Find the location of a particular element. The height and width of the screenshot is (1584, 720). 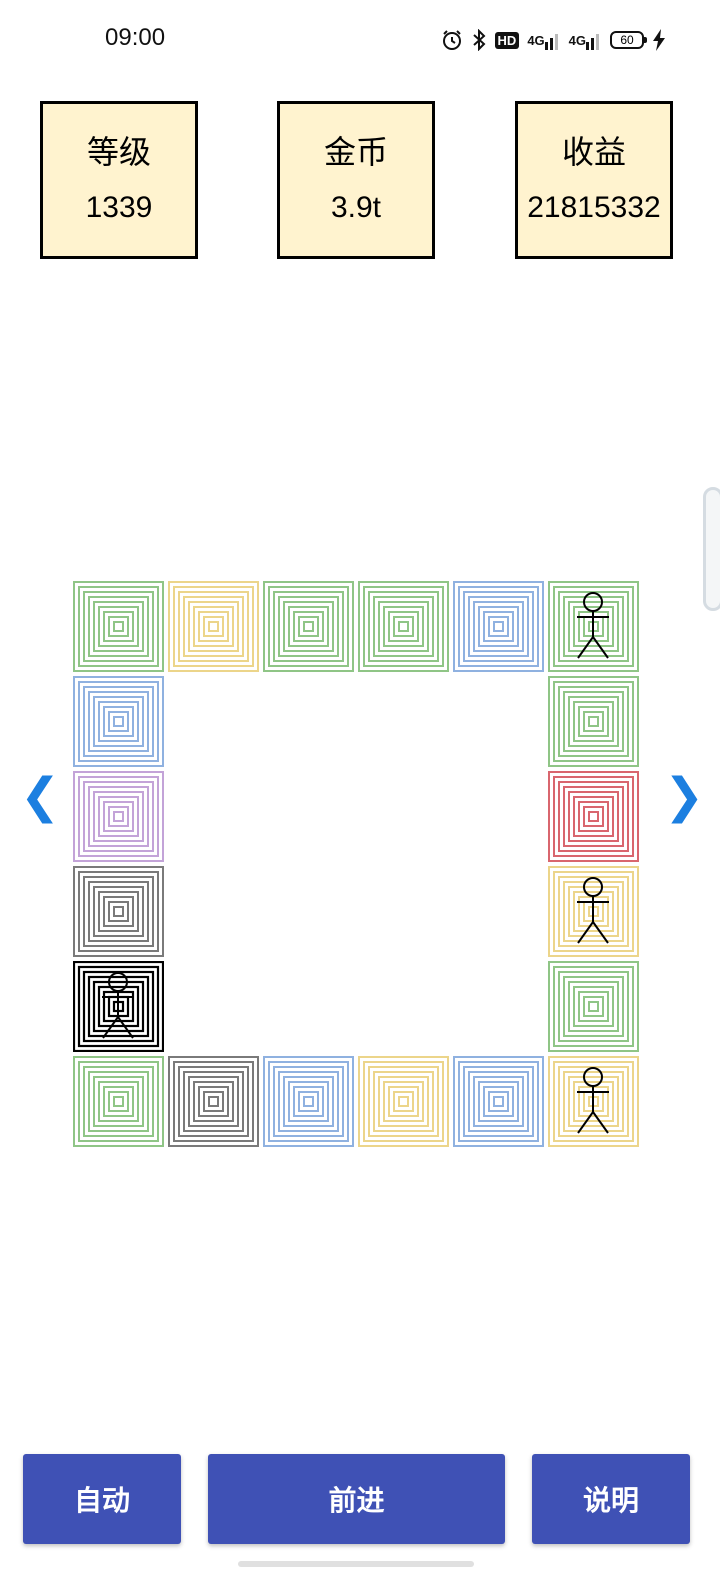

status-icons: HD 4G 4G 60 is located at coordinates (553, 40).